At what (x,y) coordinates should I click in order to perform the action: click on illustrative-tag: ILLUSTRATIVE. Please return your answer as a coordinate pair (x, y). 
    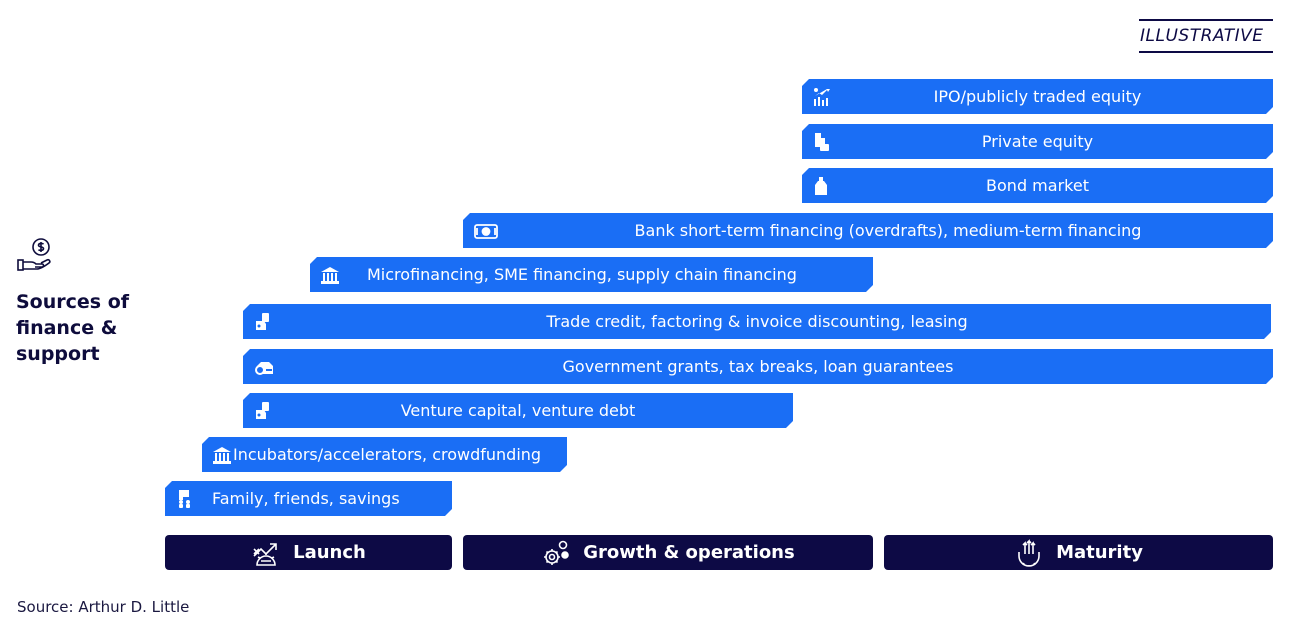
    Looking at the image, I should click on (1206, 36).